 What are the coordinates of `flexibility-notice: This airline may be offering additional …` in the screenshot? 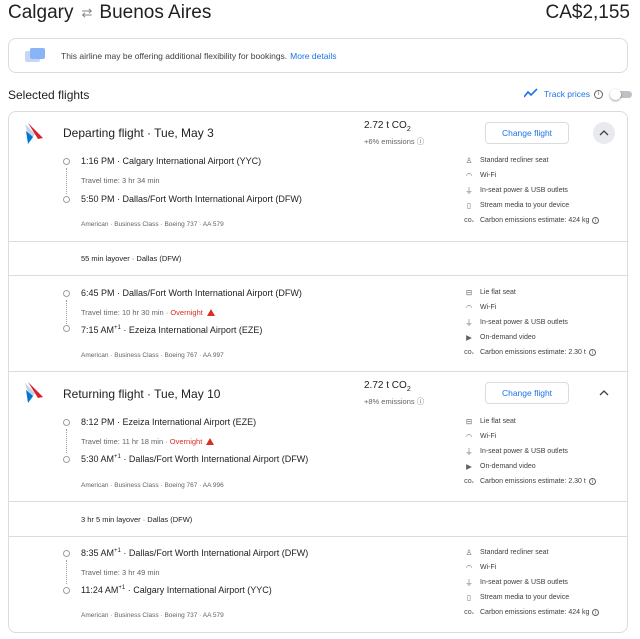 It's located at (318, 55).